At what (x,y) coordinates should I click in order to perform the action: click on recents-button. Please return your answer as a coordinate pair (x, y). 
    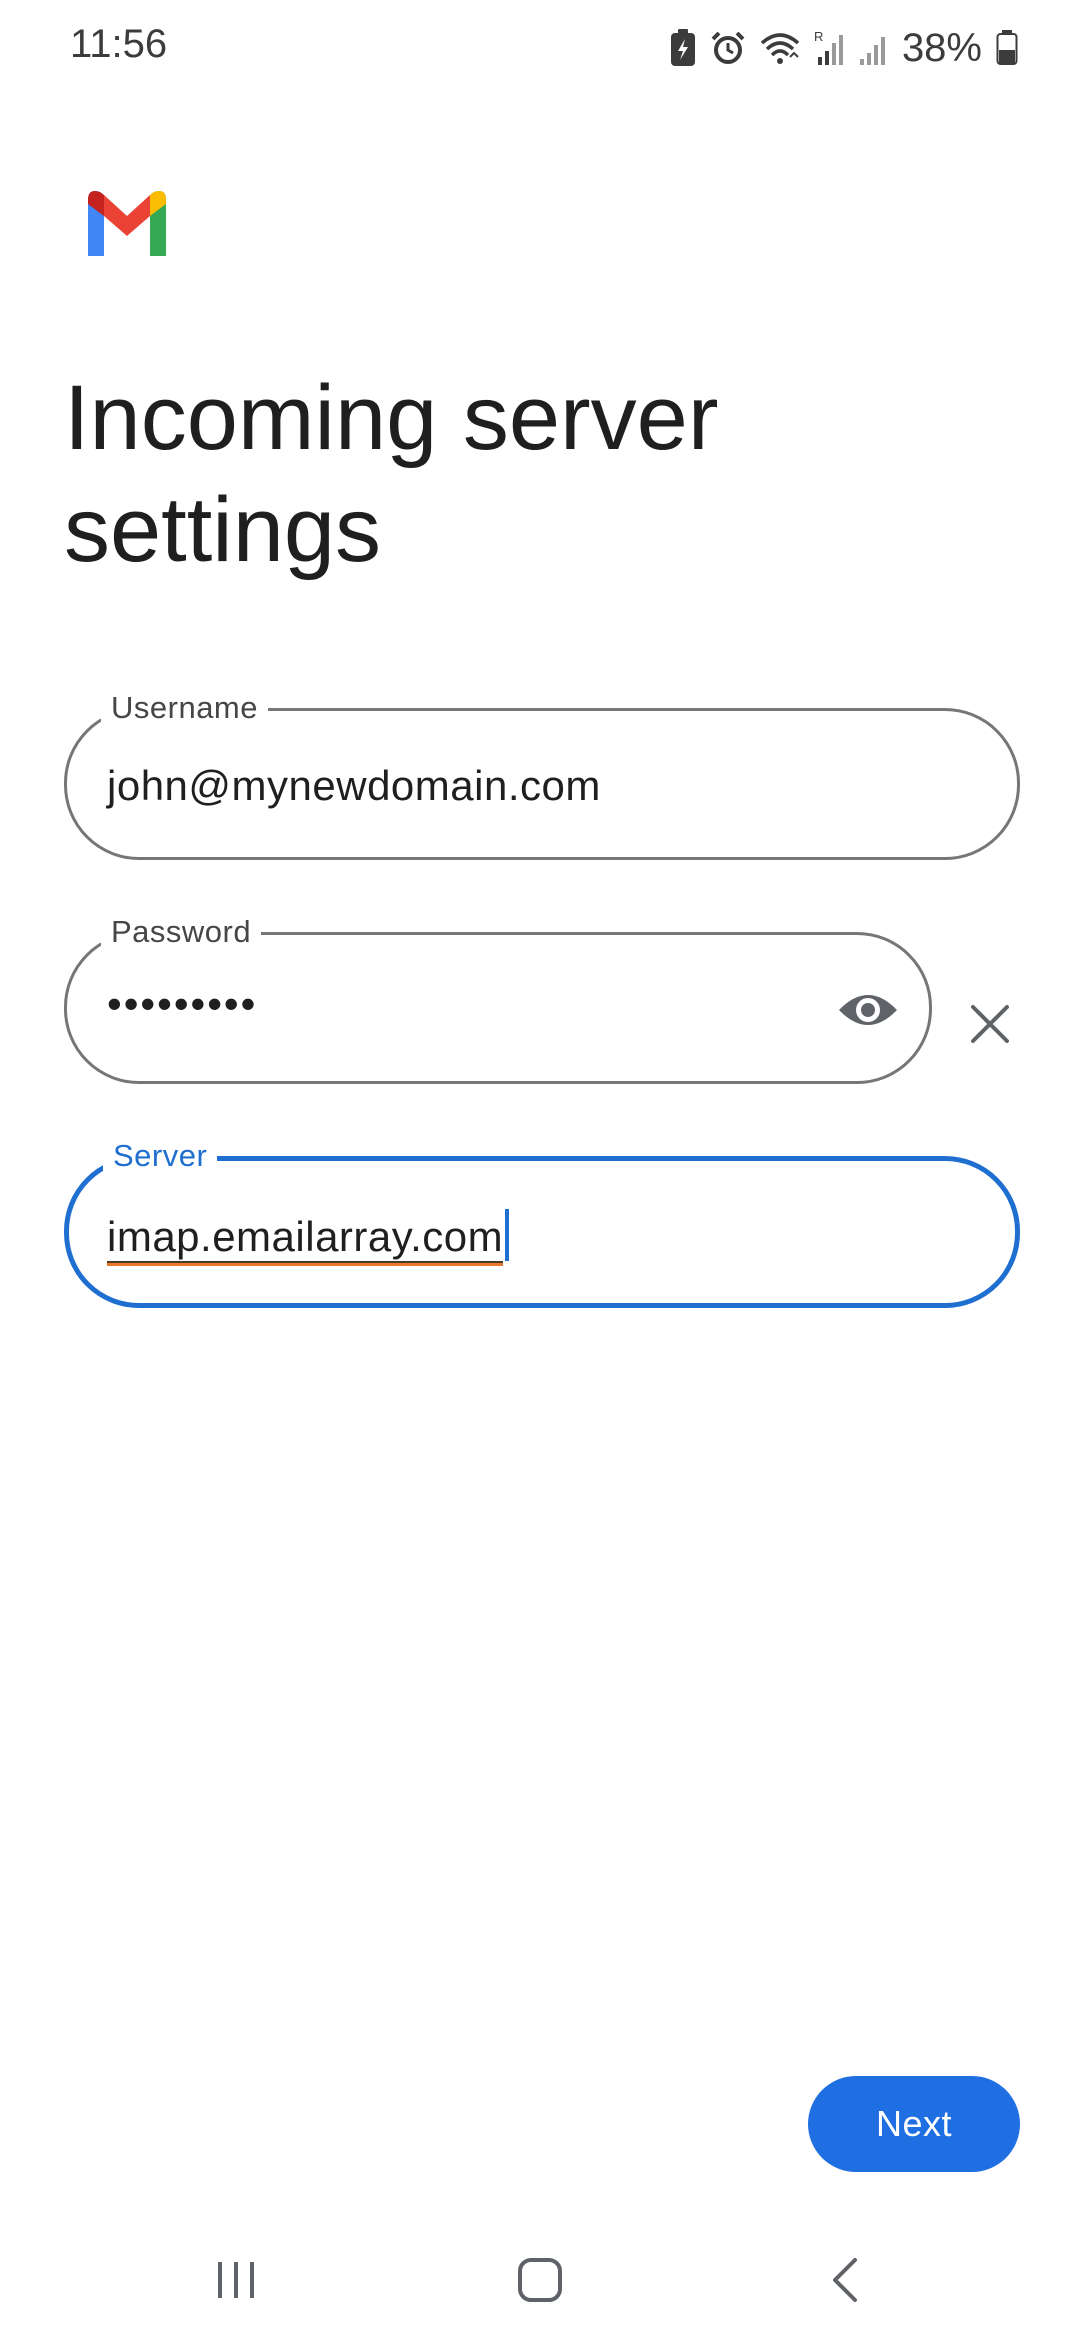
    Looking at the image, I should click on (236, 2280).